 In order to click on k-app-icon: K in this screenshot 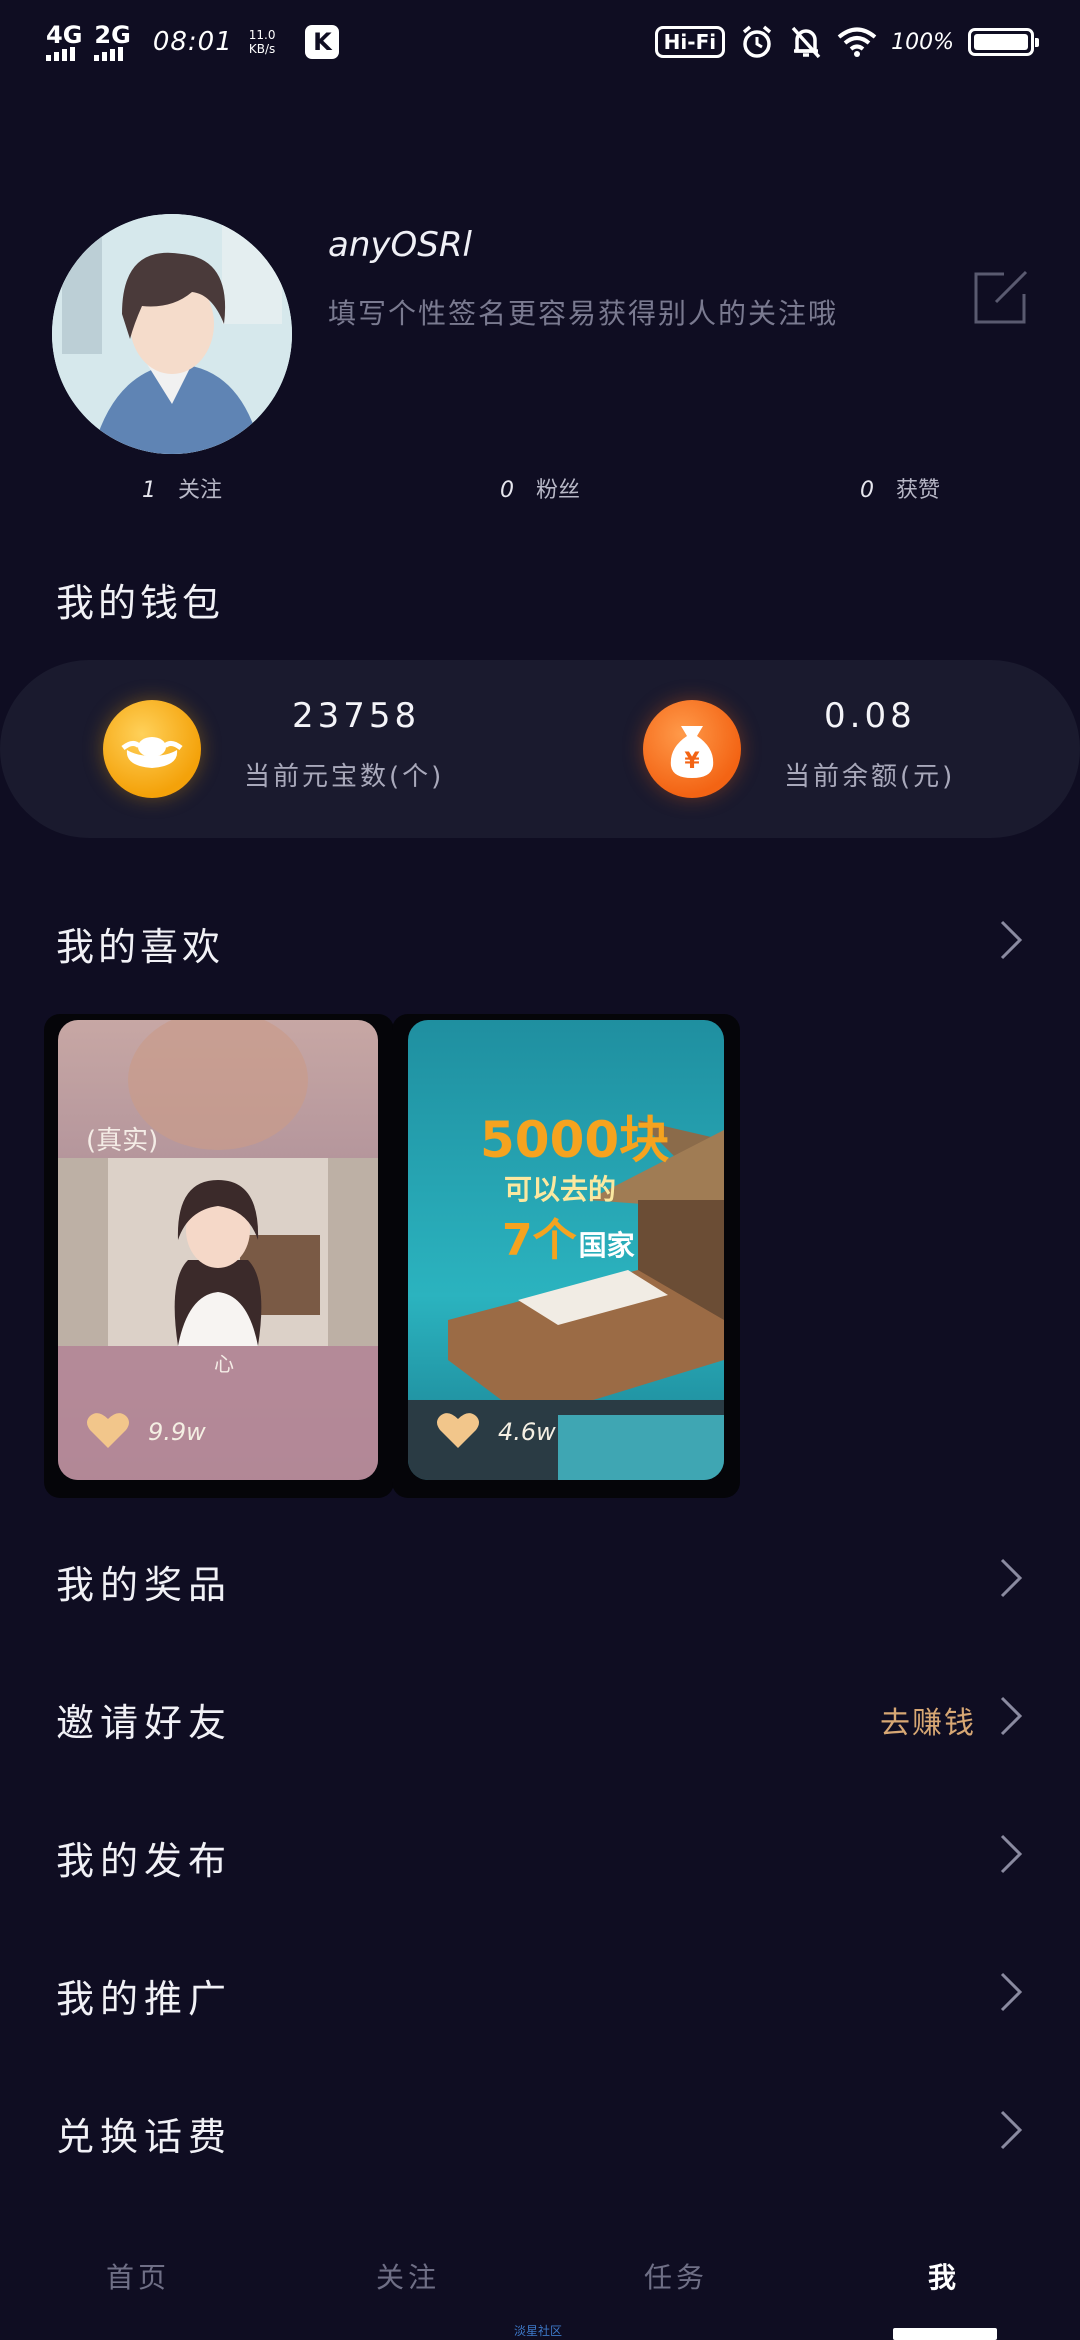, I will do `click(322, 42)`.